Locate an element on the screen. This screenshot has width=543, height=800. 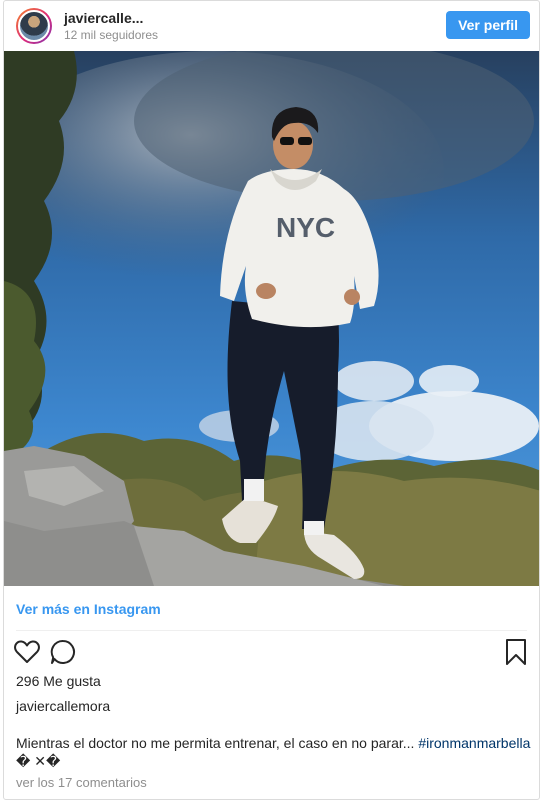
avatar-image is located at coordinates (34, 26).